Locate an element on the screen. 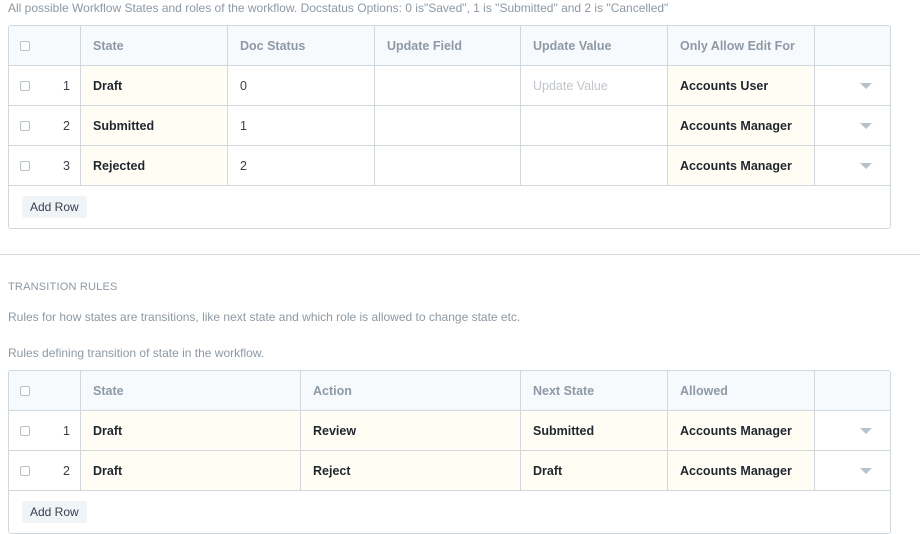 This screenshot has width=920, height=534. allowed-column-header: Allowed is located at coordinates (741, 390).